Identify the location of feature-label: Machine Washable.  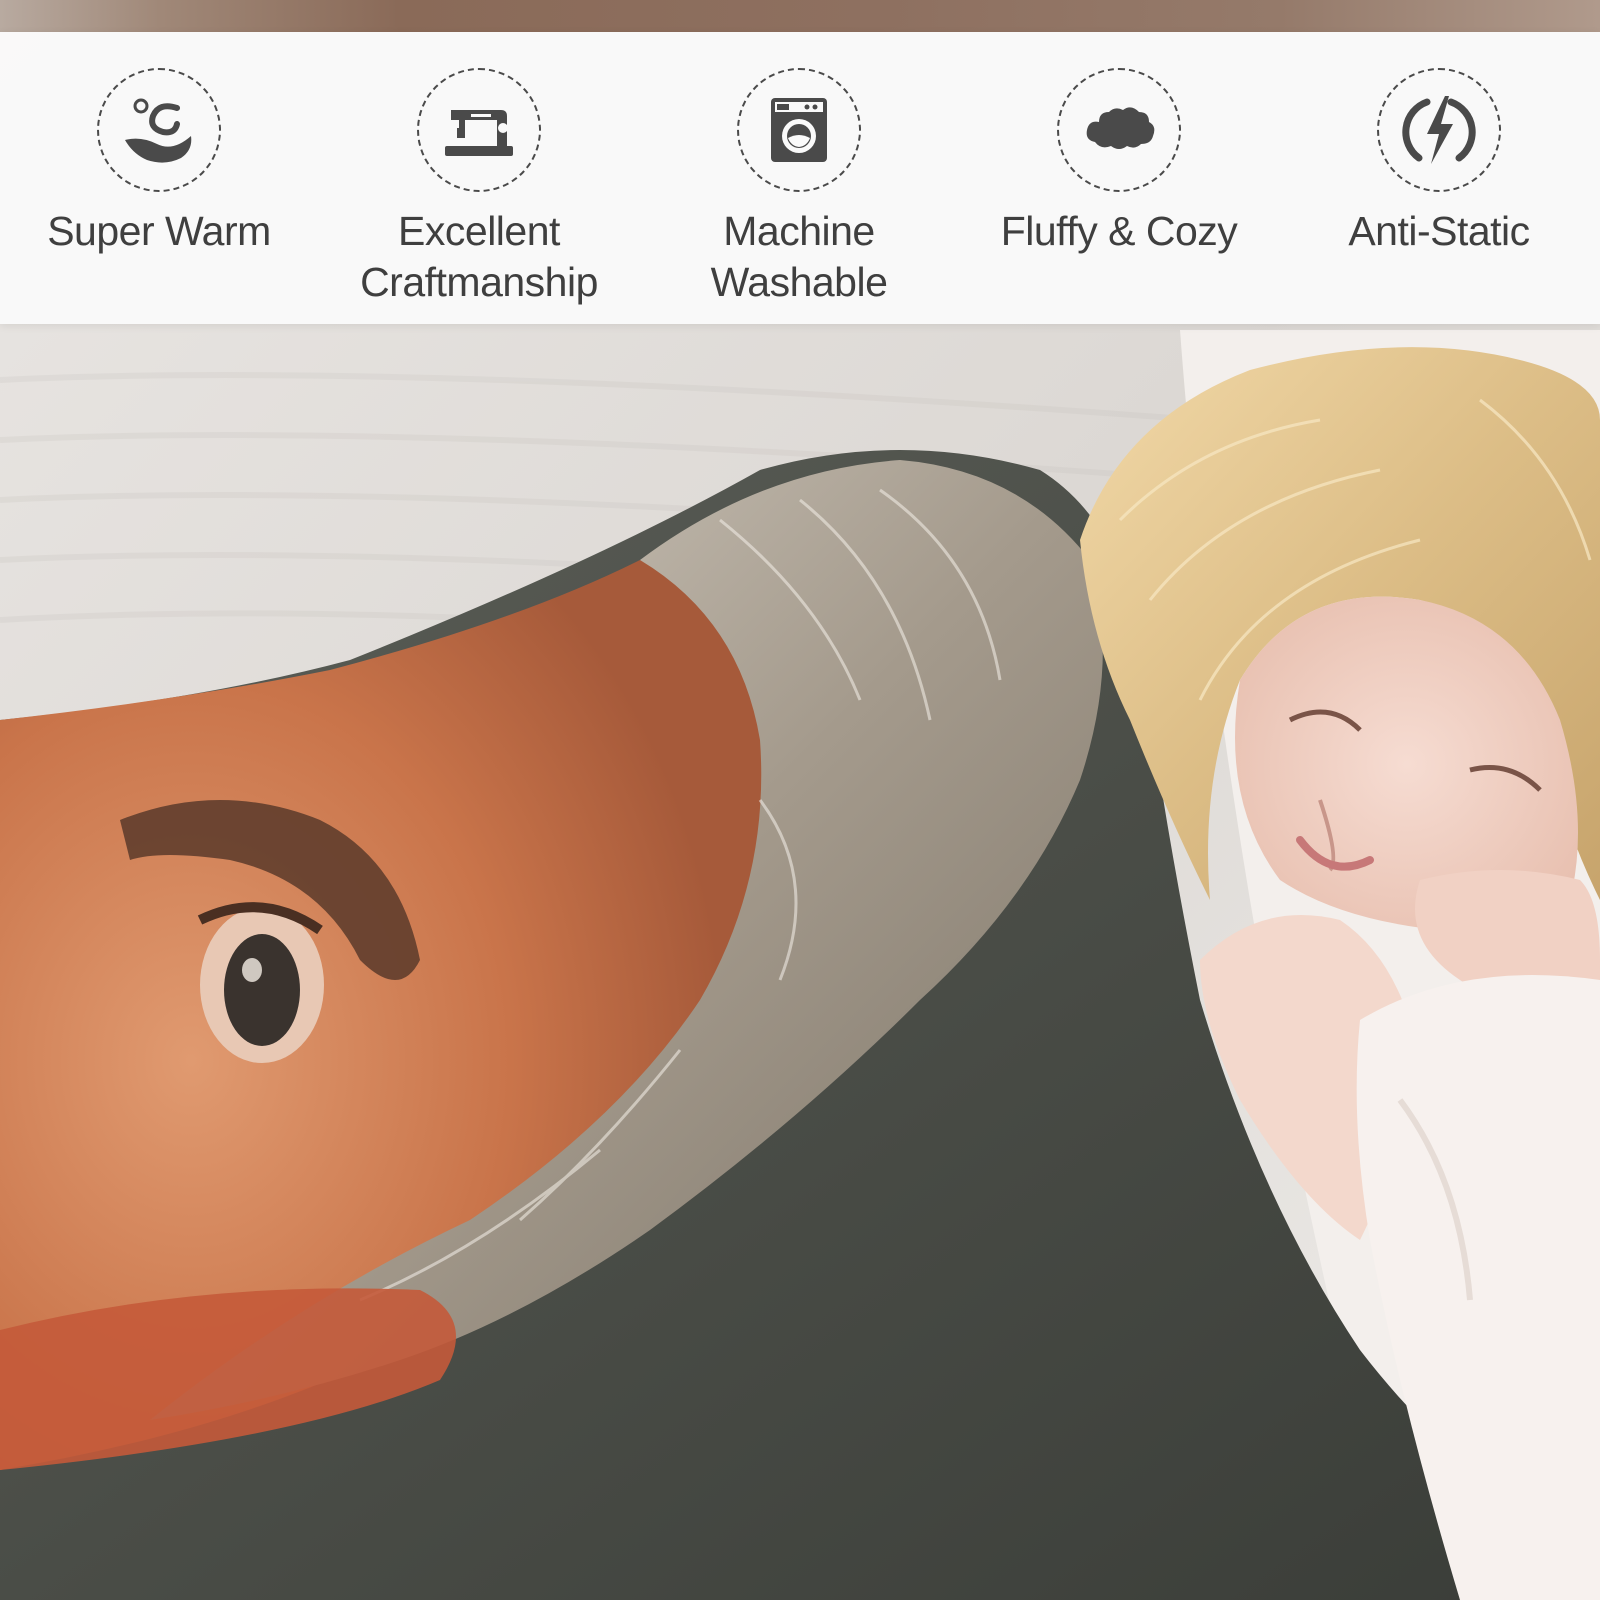
(799, 256).